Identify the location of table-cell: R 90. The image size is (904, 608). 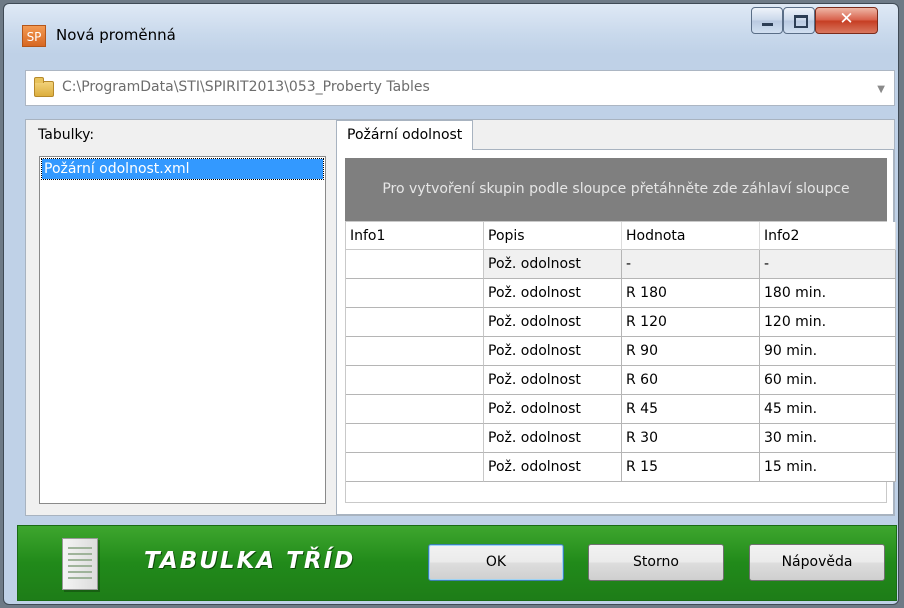
(691, 351).